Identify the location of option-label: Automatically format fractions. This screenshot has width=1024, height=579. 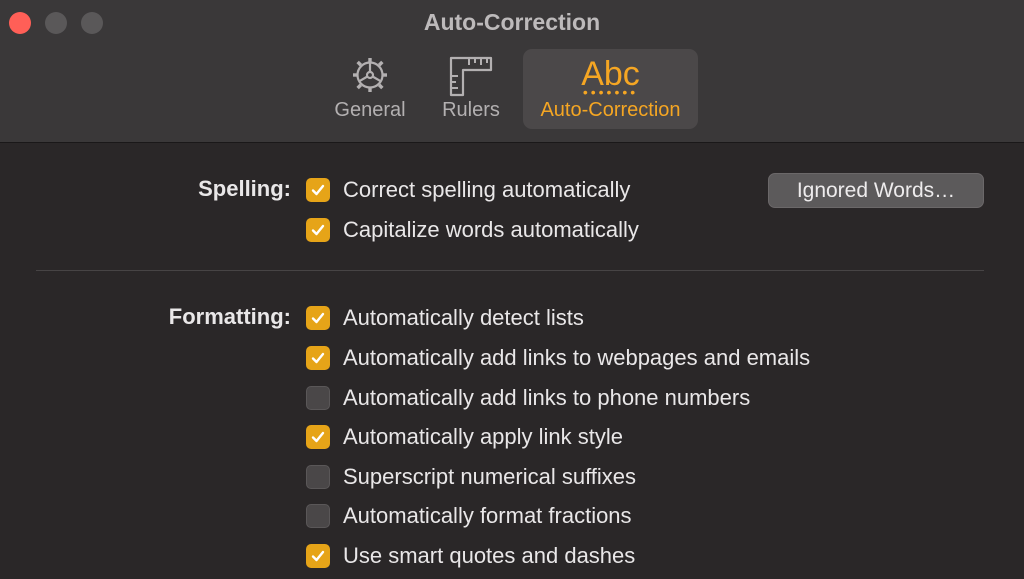
(487, 515).